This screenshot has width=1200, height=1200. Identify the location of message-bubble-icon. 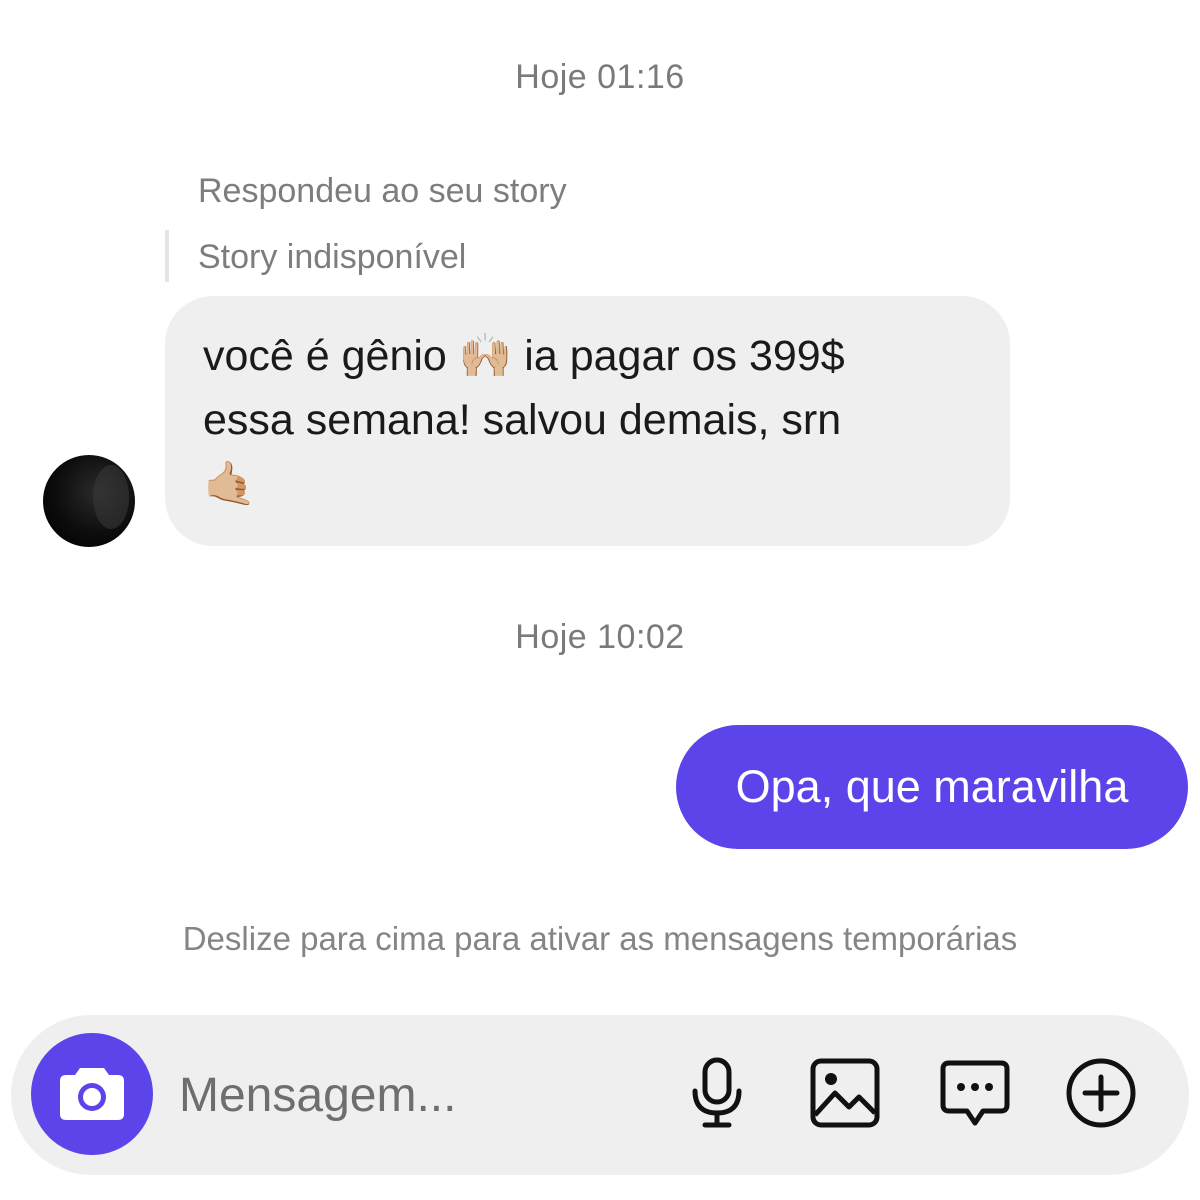
(975, 1095).